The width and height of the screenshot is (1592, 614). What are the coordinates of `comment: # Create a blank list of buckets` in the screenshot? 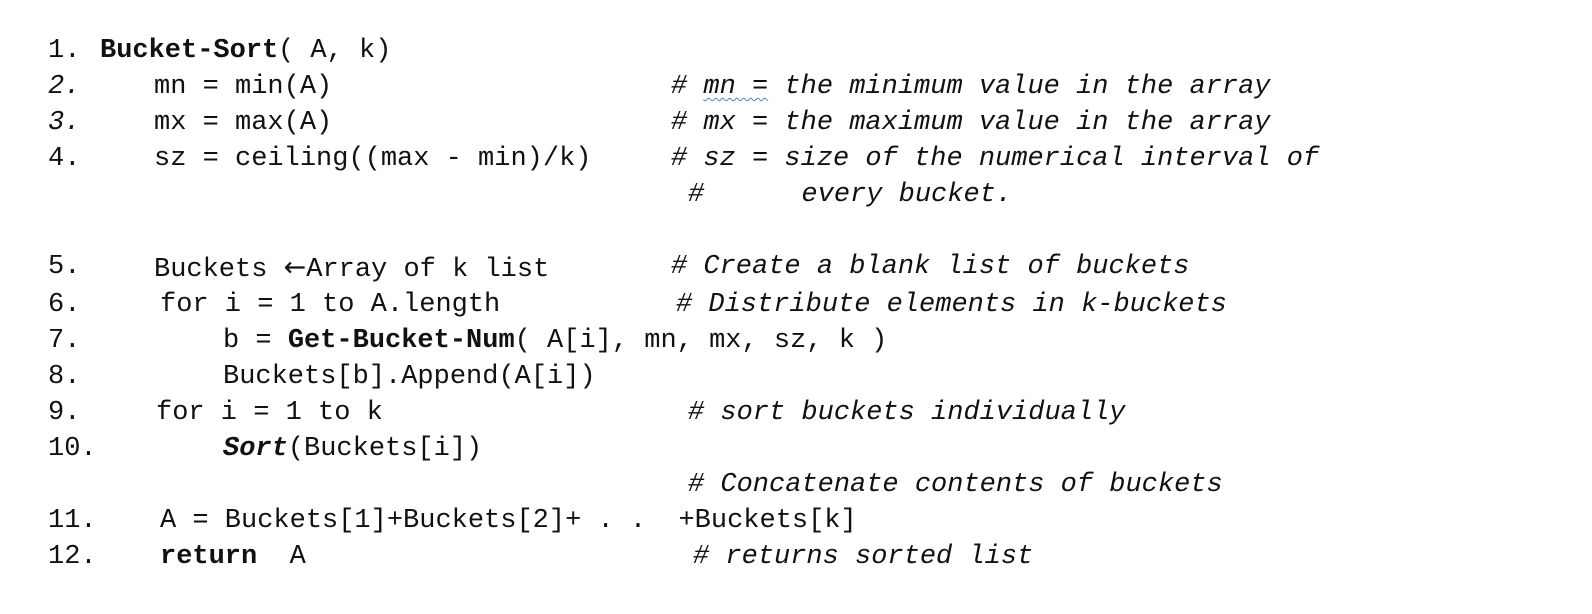 It's located at (930, 267).